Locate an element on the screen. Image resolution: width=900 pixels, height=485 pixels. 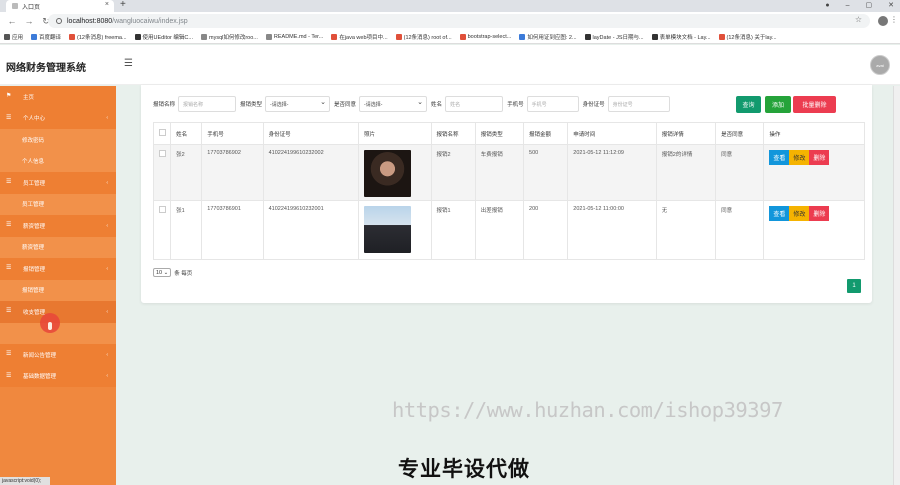
bookmark-label: 应用 is located at coordinates (18, 37).